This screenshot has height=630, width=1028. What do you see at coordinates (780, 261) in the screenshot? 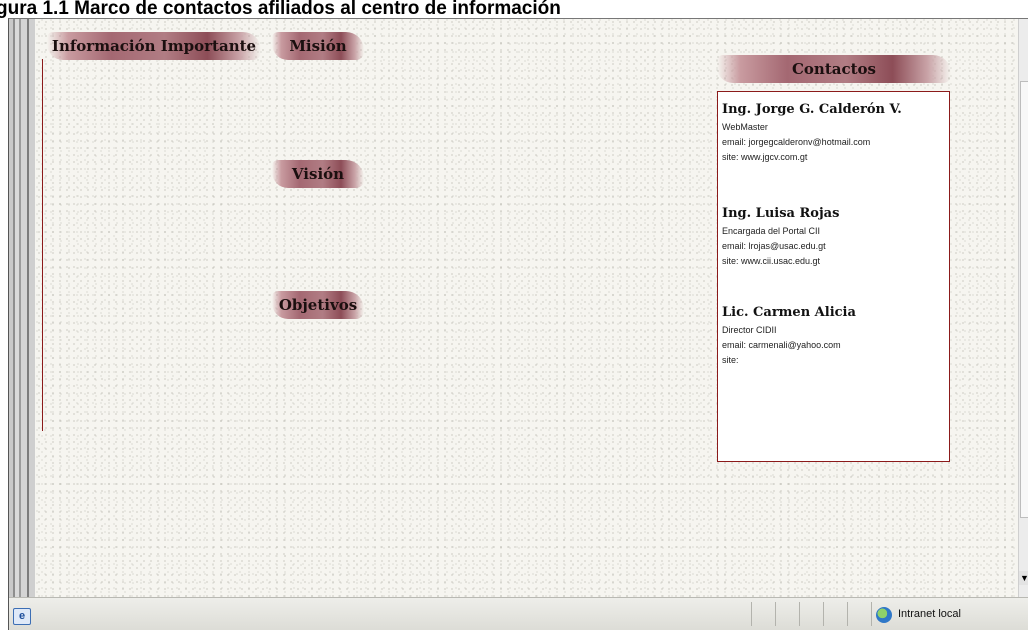
I see `contact-site: site: www.cii.usac.edu.gt` at bounding box center [780, 261].